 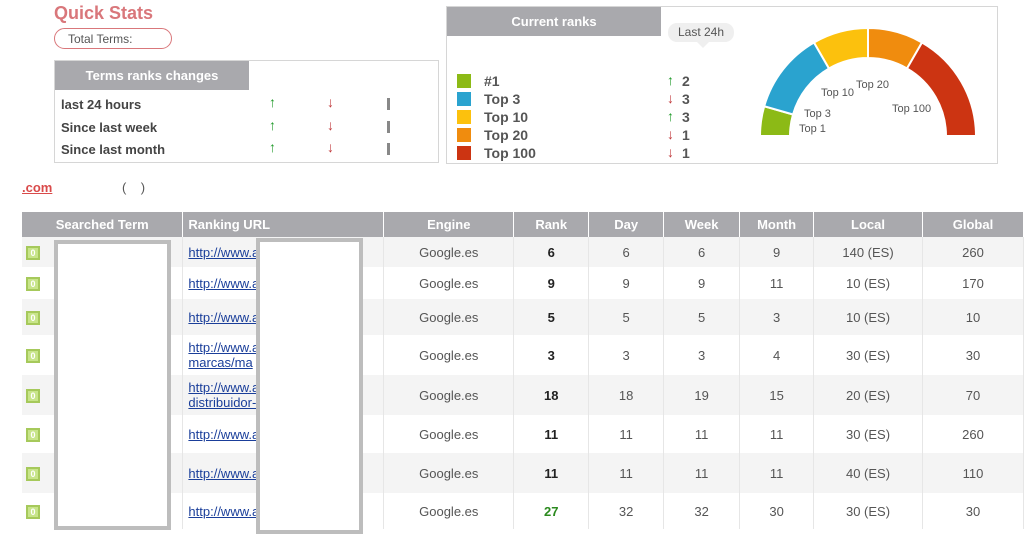 What do you see at coordinates (626, 395) in the screenshot?
I see `day-cell: 18` at bounding box center [626, 395].